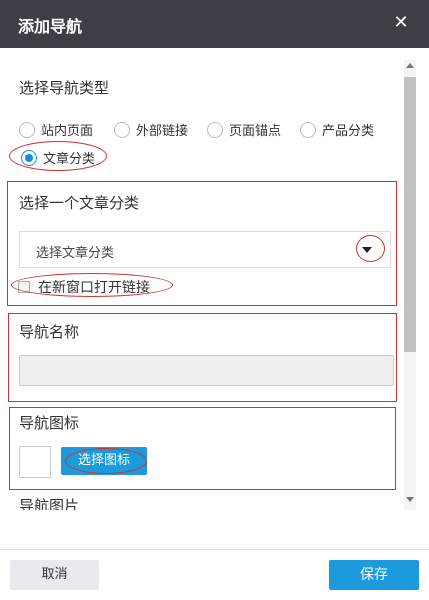 The height and width of the screenshot is (600, 429). I want to click on radio-label: 外部链接, so click(162, 131).